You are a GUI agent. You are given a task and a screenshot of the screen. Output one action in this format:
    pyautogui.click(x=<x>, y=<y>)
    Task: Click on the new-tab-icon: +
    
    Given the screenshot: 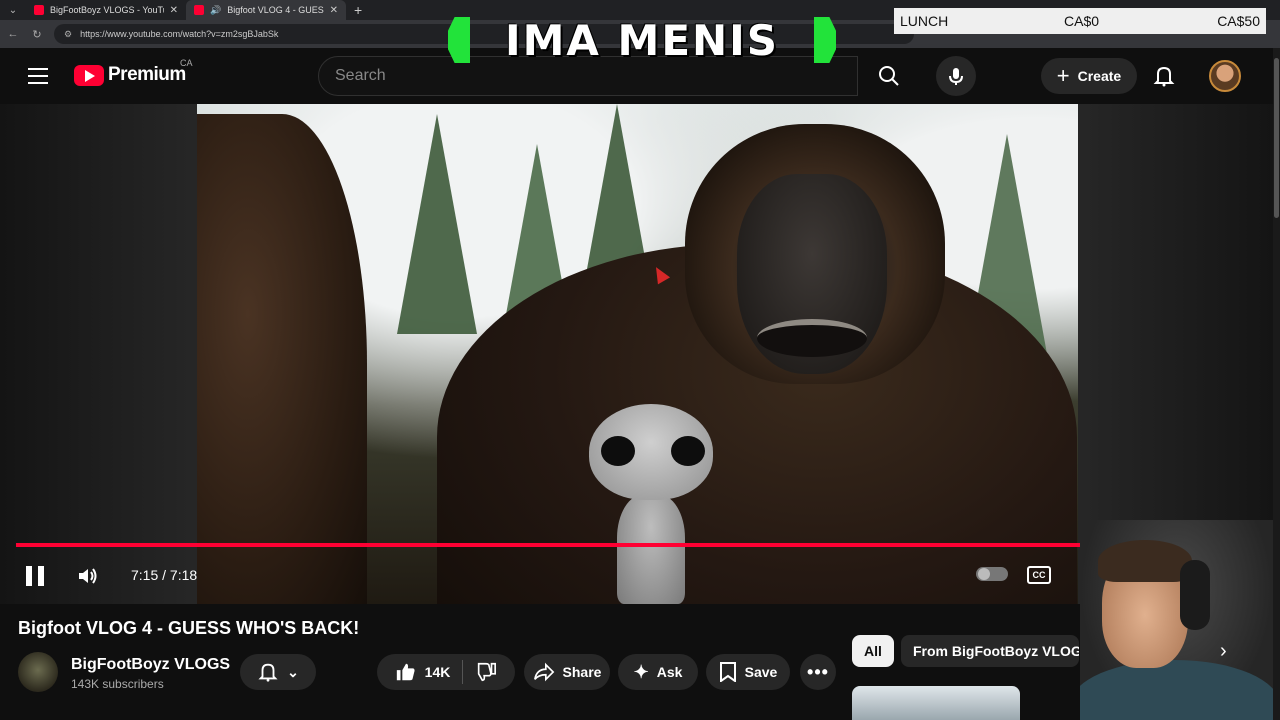 What is the action you would take?
    pyautogui.click(x=358, y=10)
    